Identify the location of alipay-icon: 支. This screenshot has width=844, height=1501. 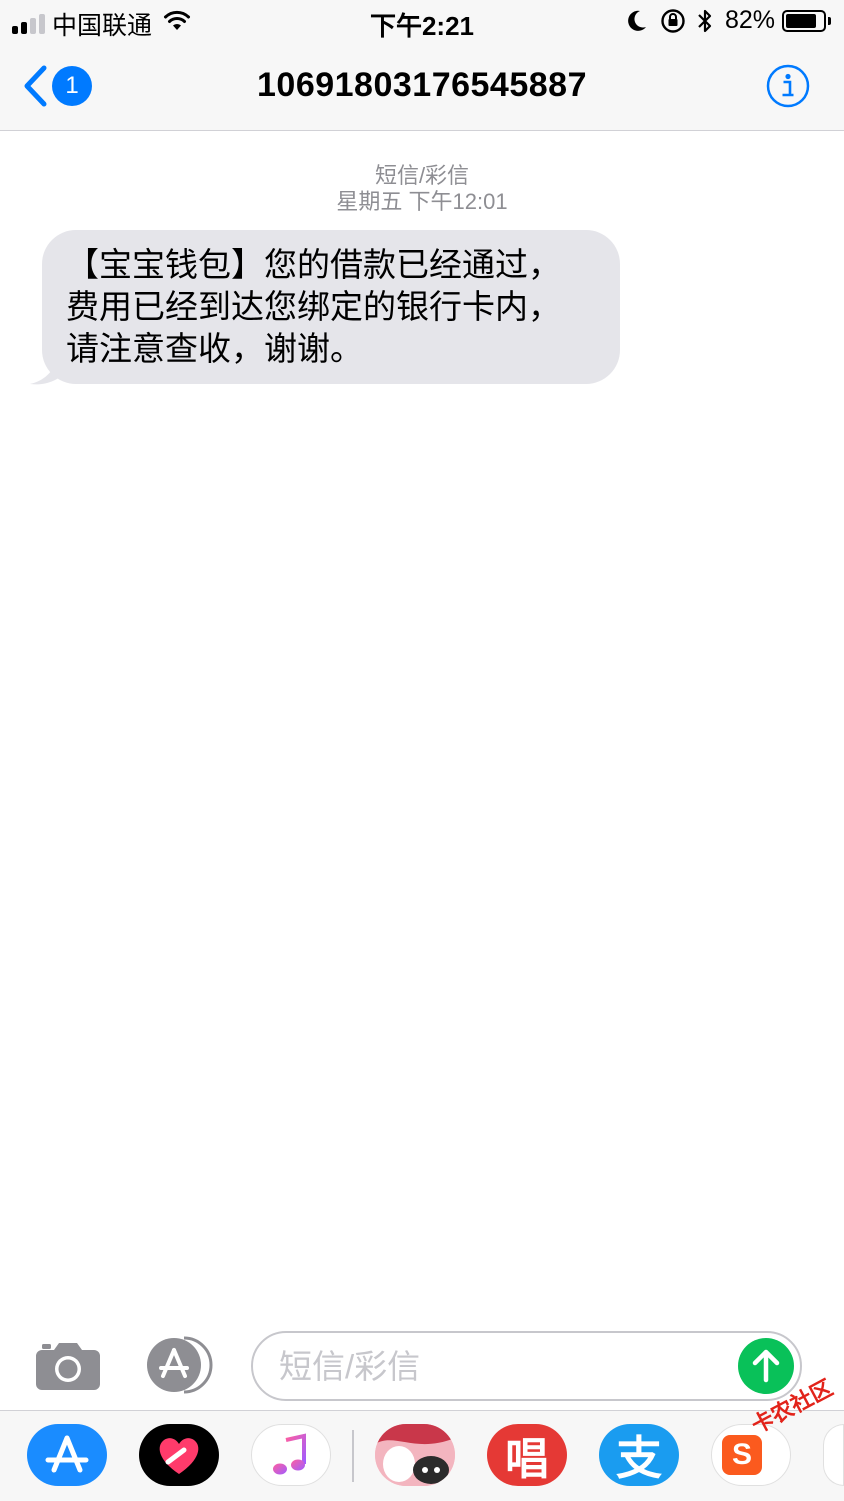
(639, 1455).